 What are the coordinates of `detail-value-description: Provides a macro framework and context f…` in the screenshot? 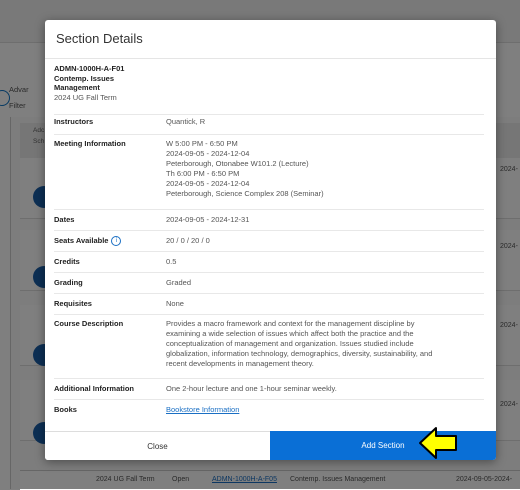 It's located at (326, 344).